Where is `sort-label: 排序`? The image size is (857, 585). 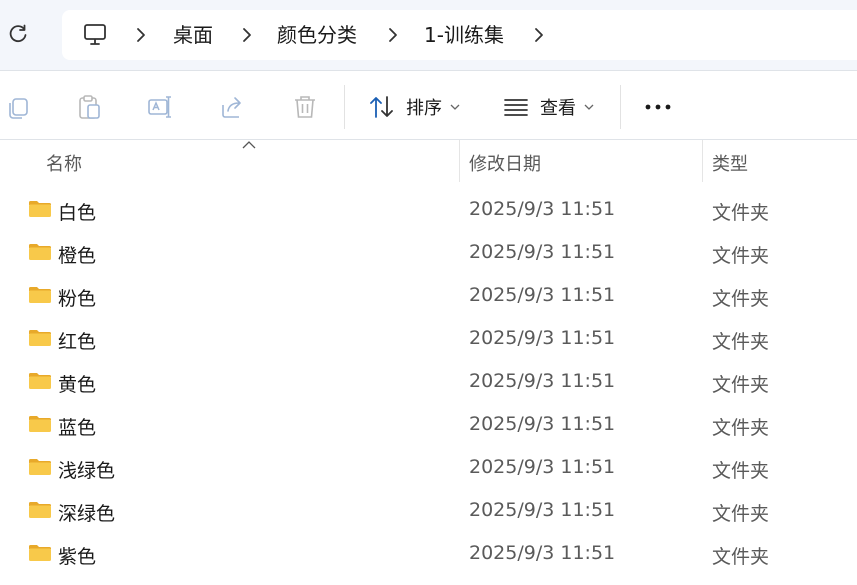 sort-label: 排序 is located at coordinates (424, 108).